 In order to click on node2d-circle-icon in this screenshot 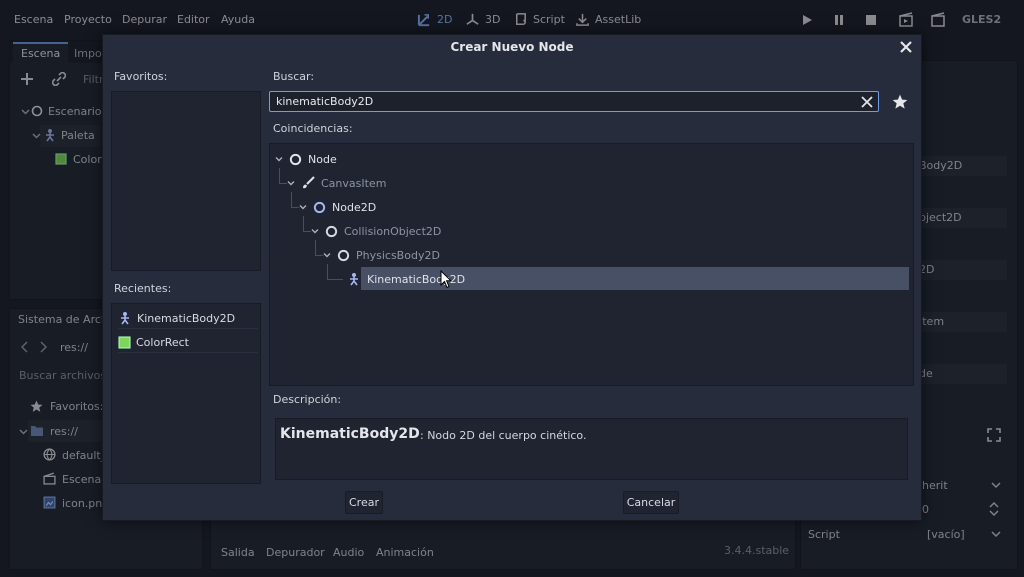, I will do `click(319, 207)`.